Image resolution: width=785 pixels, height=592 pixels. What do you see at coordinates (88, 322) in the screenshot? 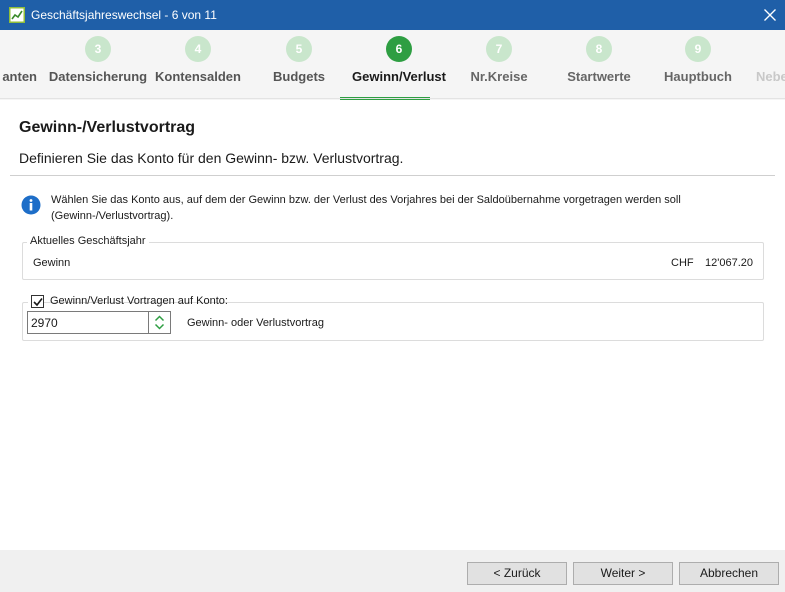
I see `account-number-input` at bounding box center [88, 322].